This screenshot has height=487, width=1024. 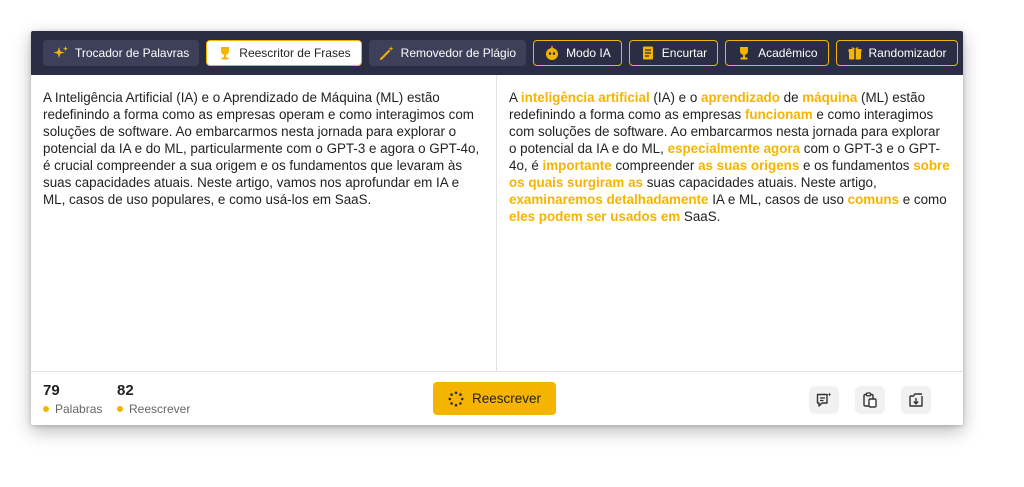 What do you see at coordinates (700, 216) in the screenshot?
I see `output-text-segment: SaaS.` at bounding box center [700, 216].